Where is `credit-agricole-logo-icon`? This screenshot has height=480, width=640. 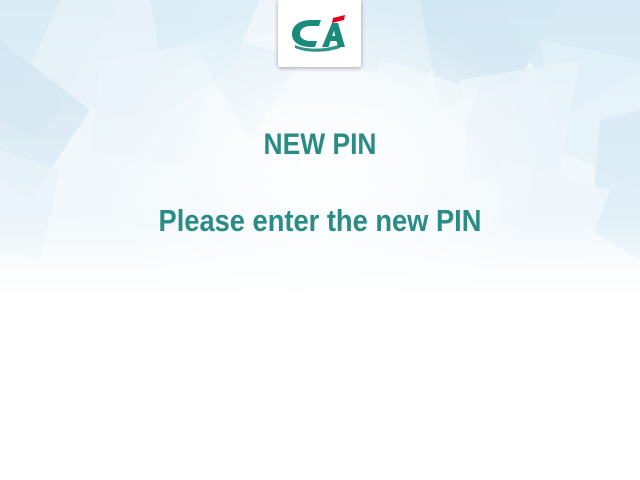 credit-agricole-logo-icon is located at coordinates (318, 33).